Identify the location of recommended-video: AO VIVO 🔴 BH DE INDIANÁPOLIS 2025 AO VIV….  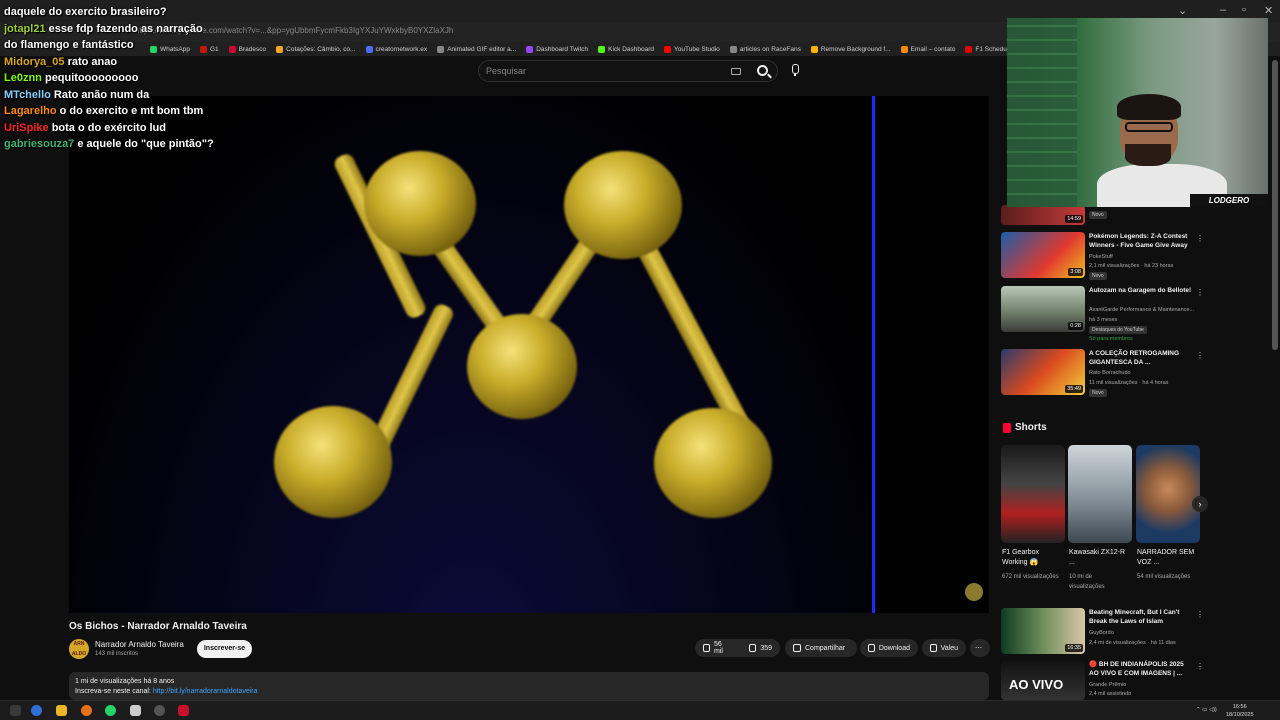
(1102, 680).